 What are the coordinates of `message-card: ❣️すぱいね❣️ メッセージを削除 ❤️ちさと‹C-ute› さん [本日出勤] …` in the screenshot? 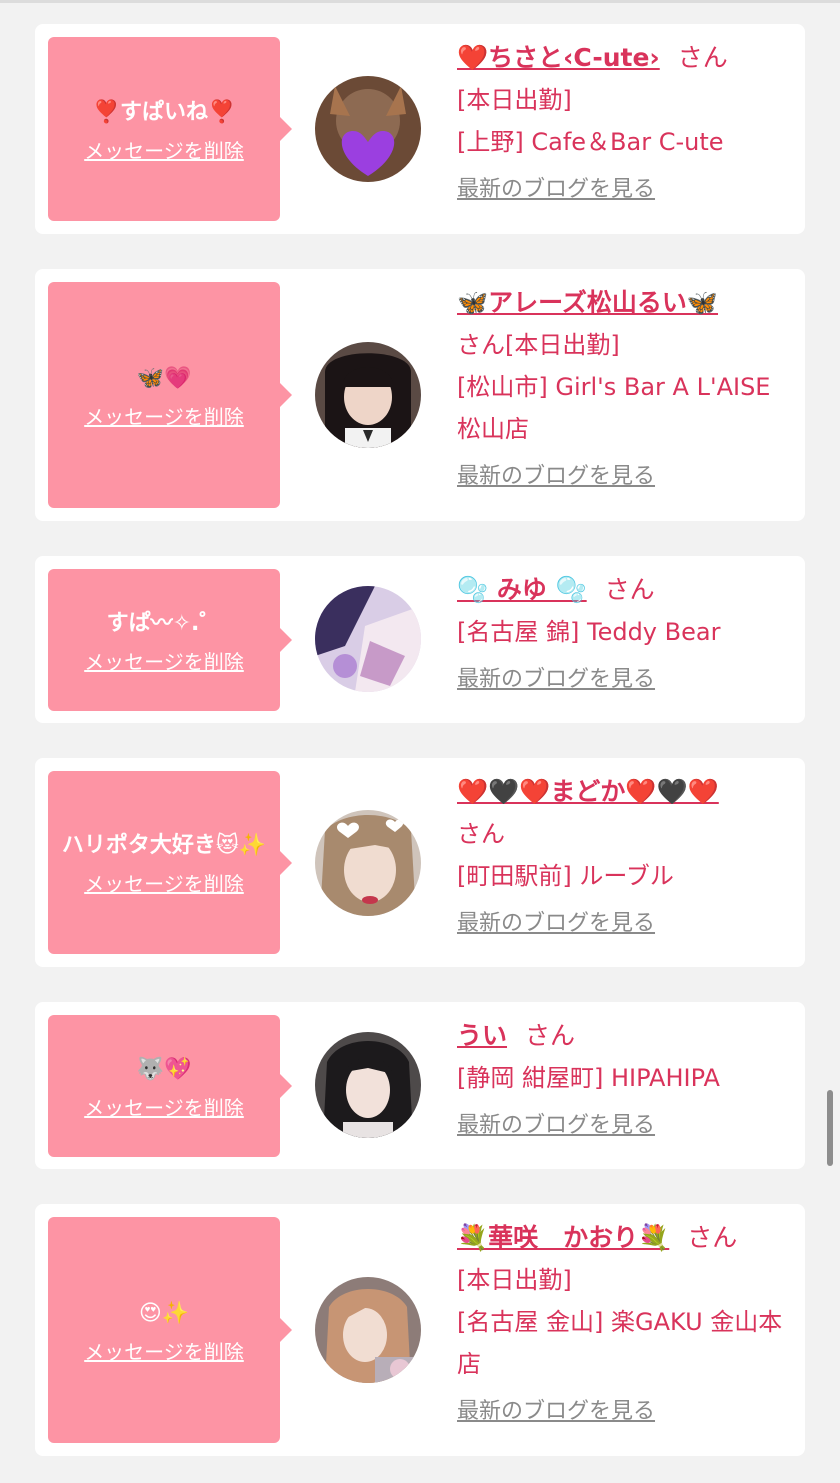 It's located at (420, 129).